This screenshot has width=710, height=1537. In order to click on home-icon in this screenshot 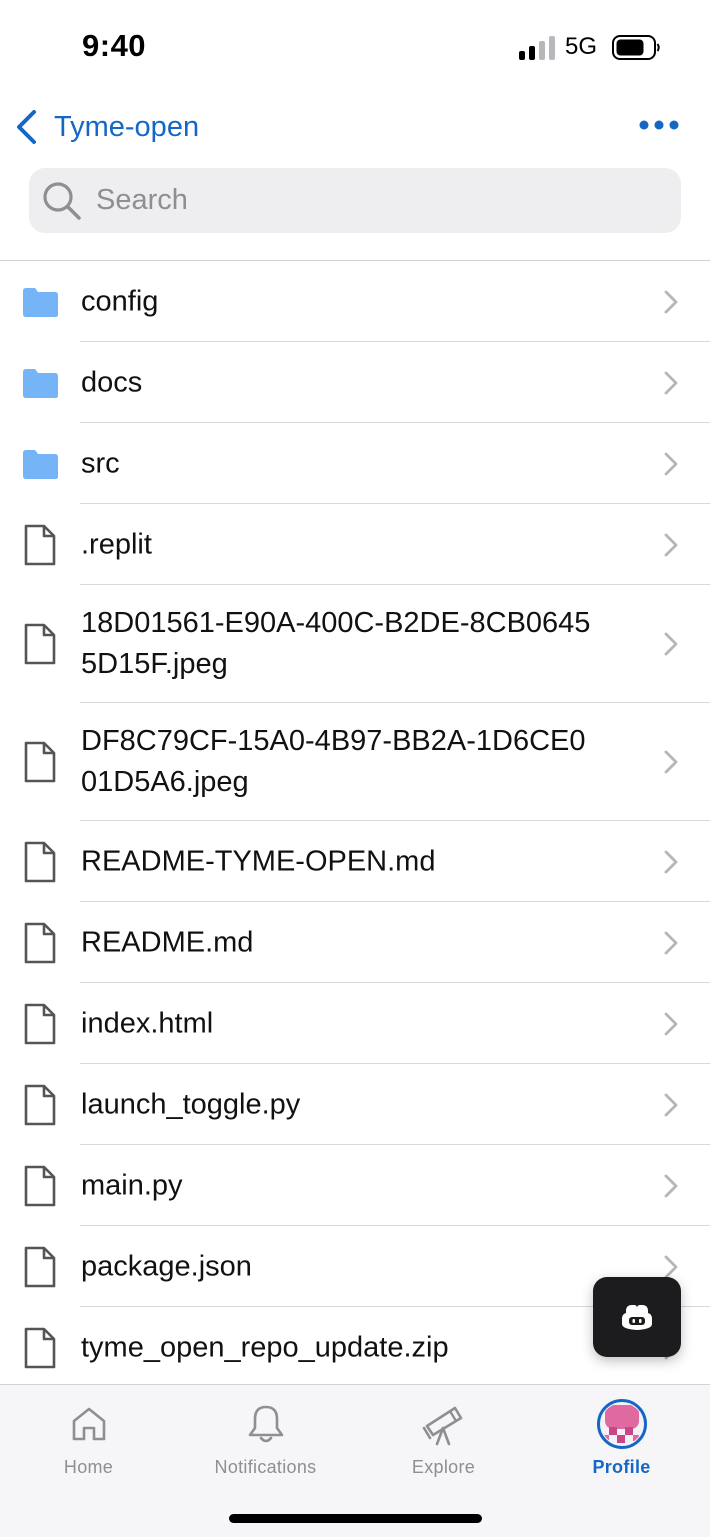, I will do `click(88, 1424)`.